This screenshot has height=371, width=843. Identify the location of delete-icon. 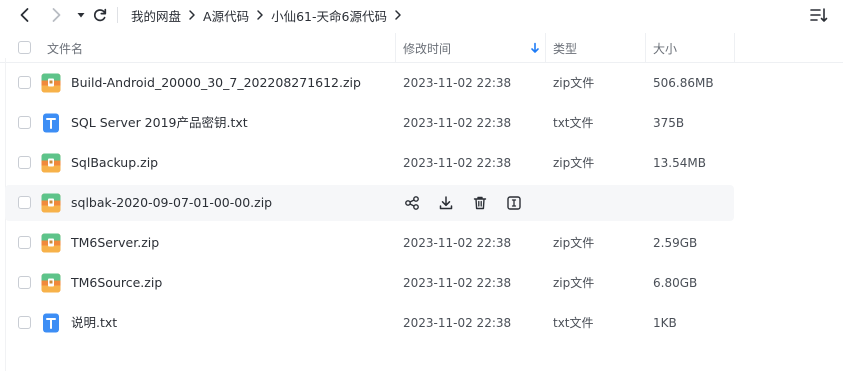
(480, 203).